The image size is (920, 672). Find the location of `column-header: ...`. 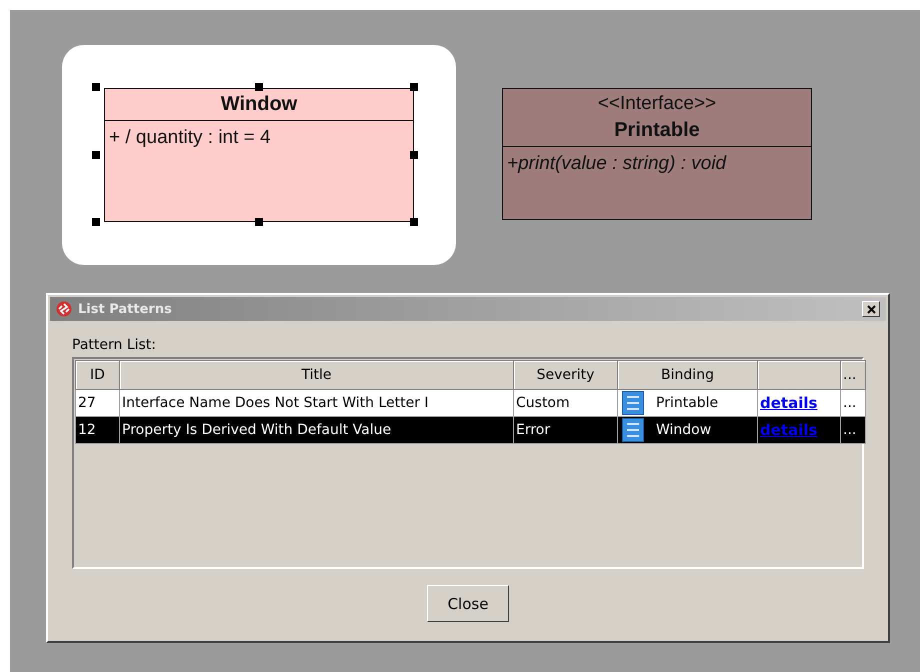

column-header: ... is located at coordinates (853, 375).